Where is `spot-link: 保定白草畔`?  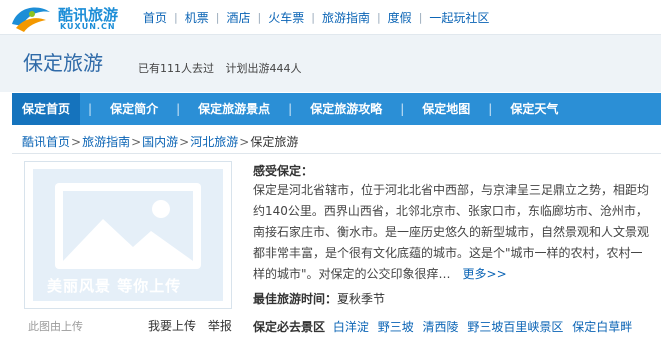 spot-link: 保定白草畔 is located at coordinates (602, 327).